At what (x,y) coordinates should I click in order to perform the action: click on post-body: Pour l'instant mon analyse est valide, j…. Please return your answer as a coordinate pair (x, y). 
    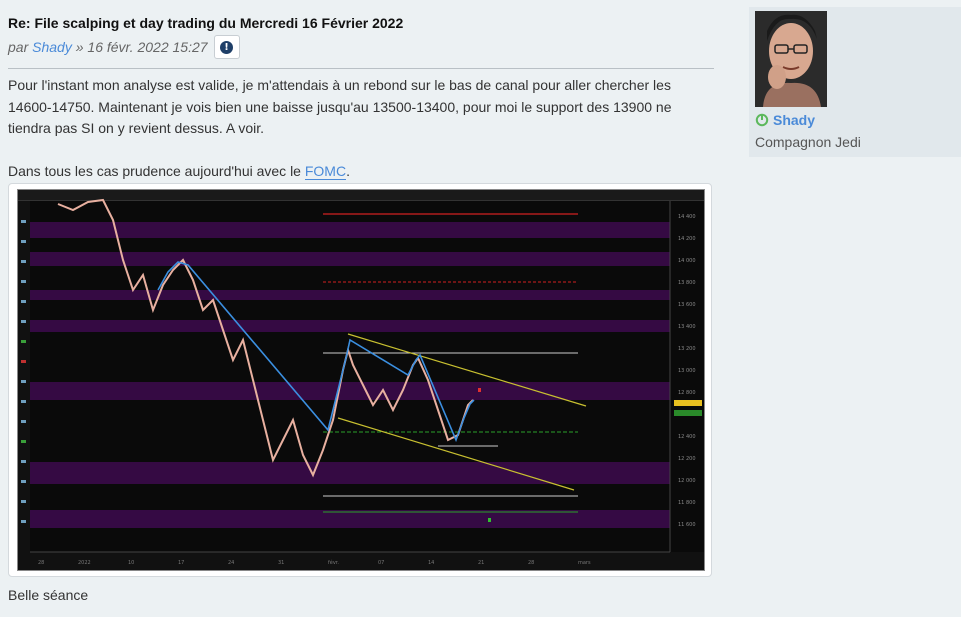
    Looking at the image, I should click on (361, 128).